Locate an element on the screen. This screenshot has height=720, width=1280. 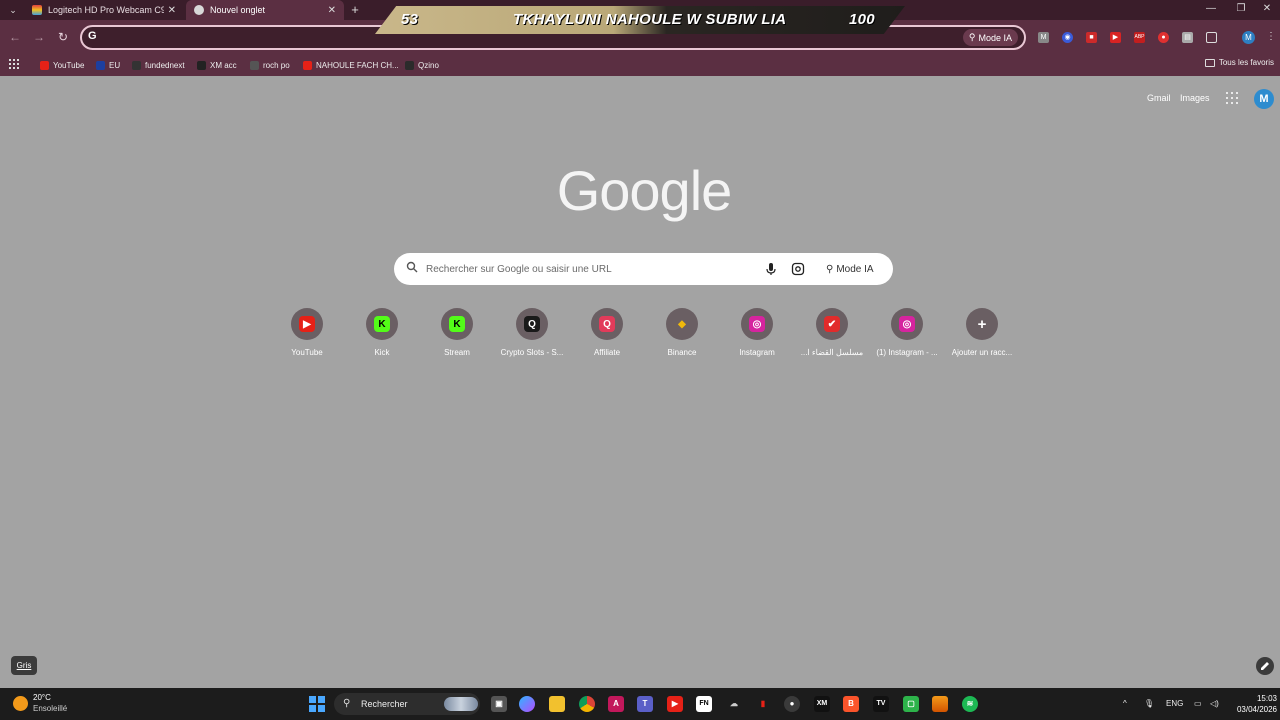
shortcut-tile: ▶ YouTube is located at coordinates (307, 332).